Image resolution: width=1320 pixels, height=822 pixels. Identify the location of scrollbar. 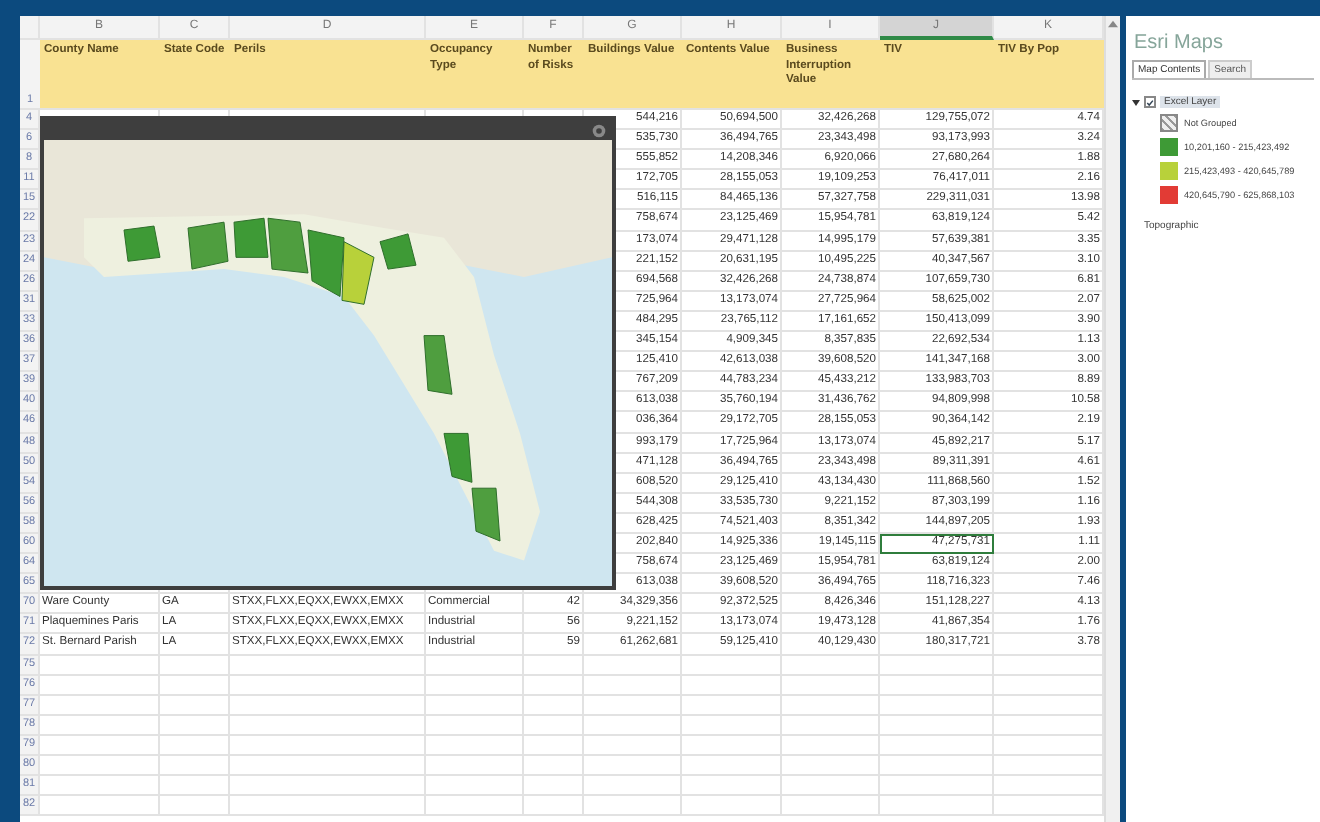
(1112, 419).